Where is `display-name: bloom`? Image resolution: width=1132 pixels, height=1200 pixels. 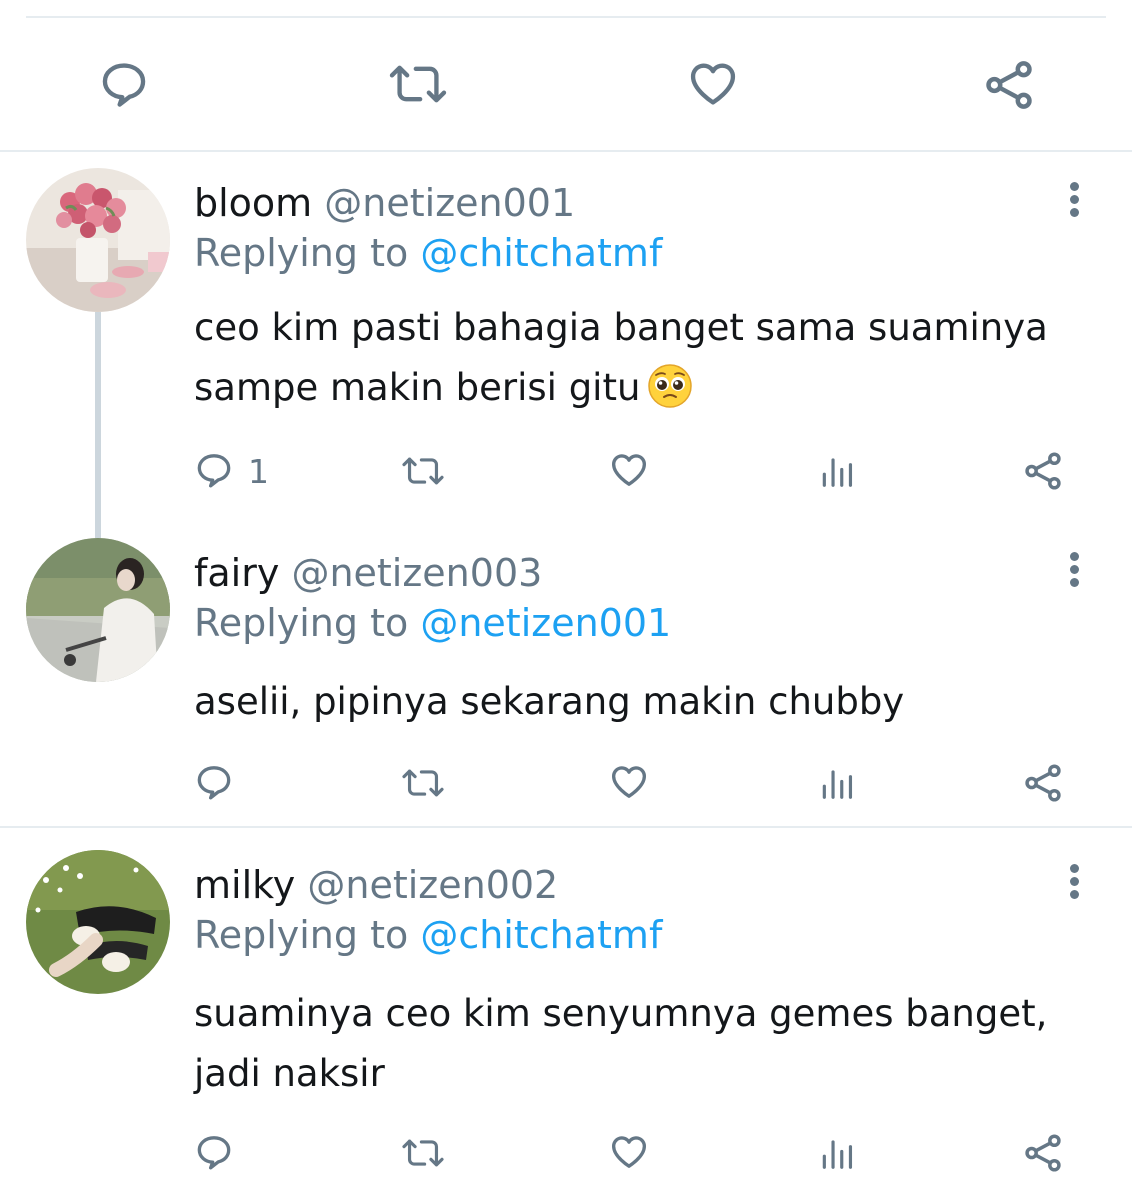
display-name: bloom is located at coordinates (253, 203).